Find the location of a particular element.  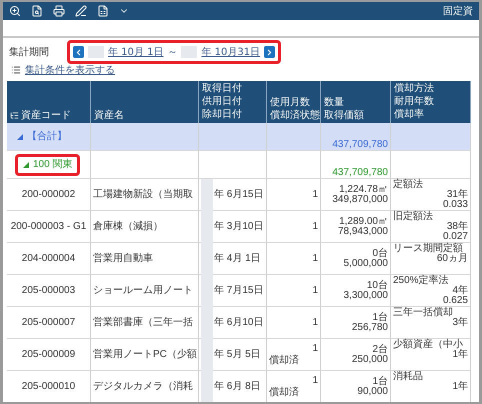

chevron-left-icon is located at coordinates (78, 52).